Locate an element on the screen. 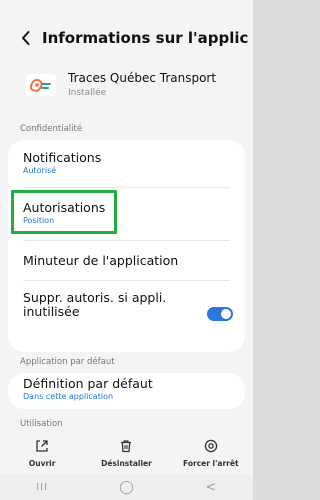 This screenshot has height=500, width=320. bottom-action-bar: Ouvrir Désinstaller Forcer l'arrêt is located at coordinates (126, 453).